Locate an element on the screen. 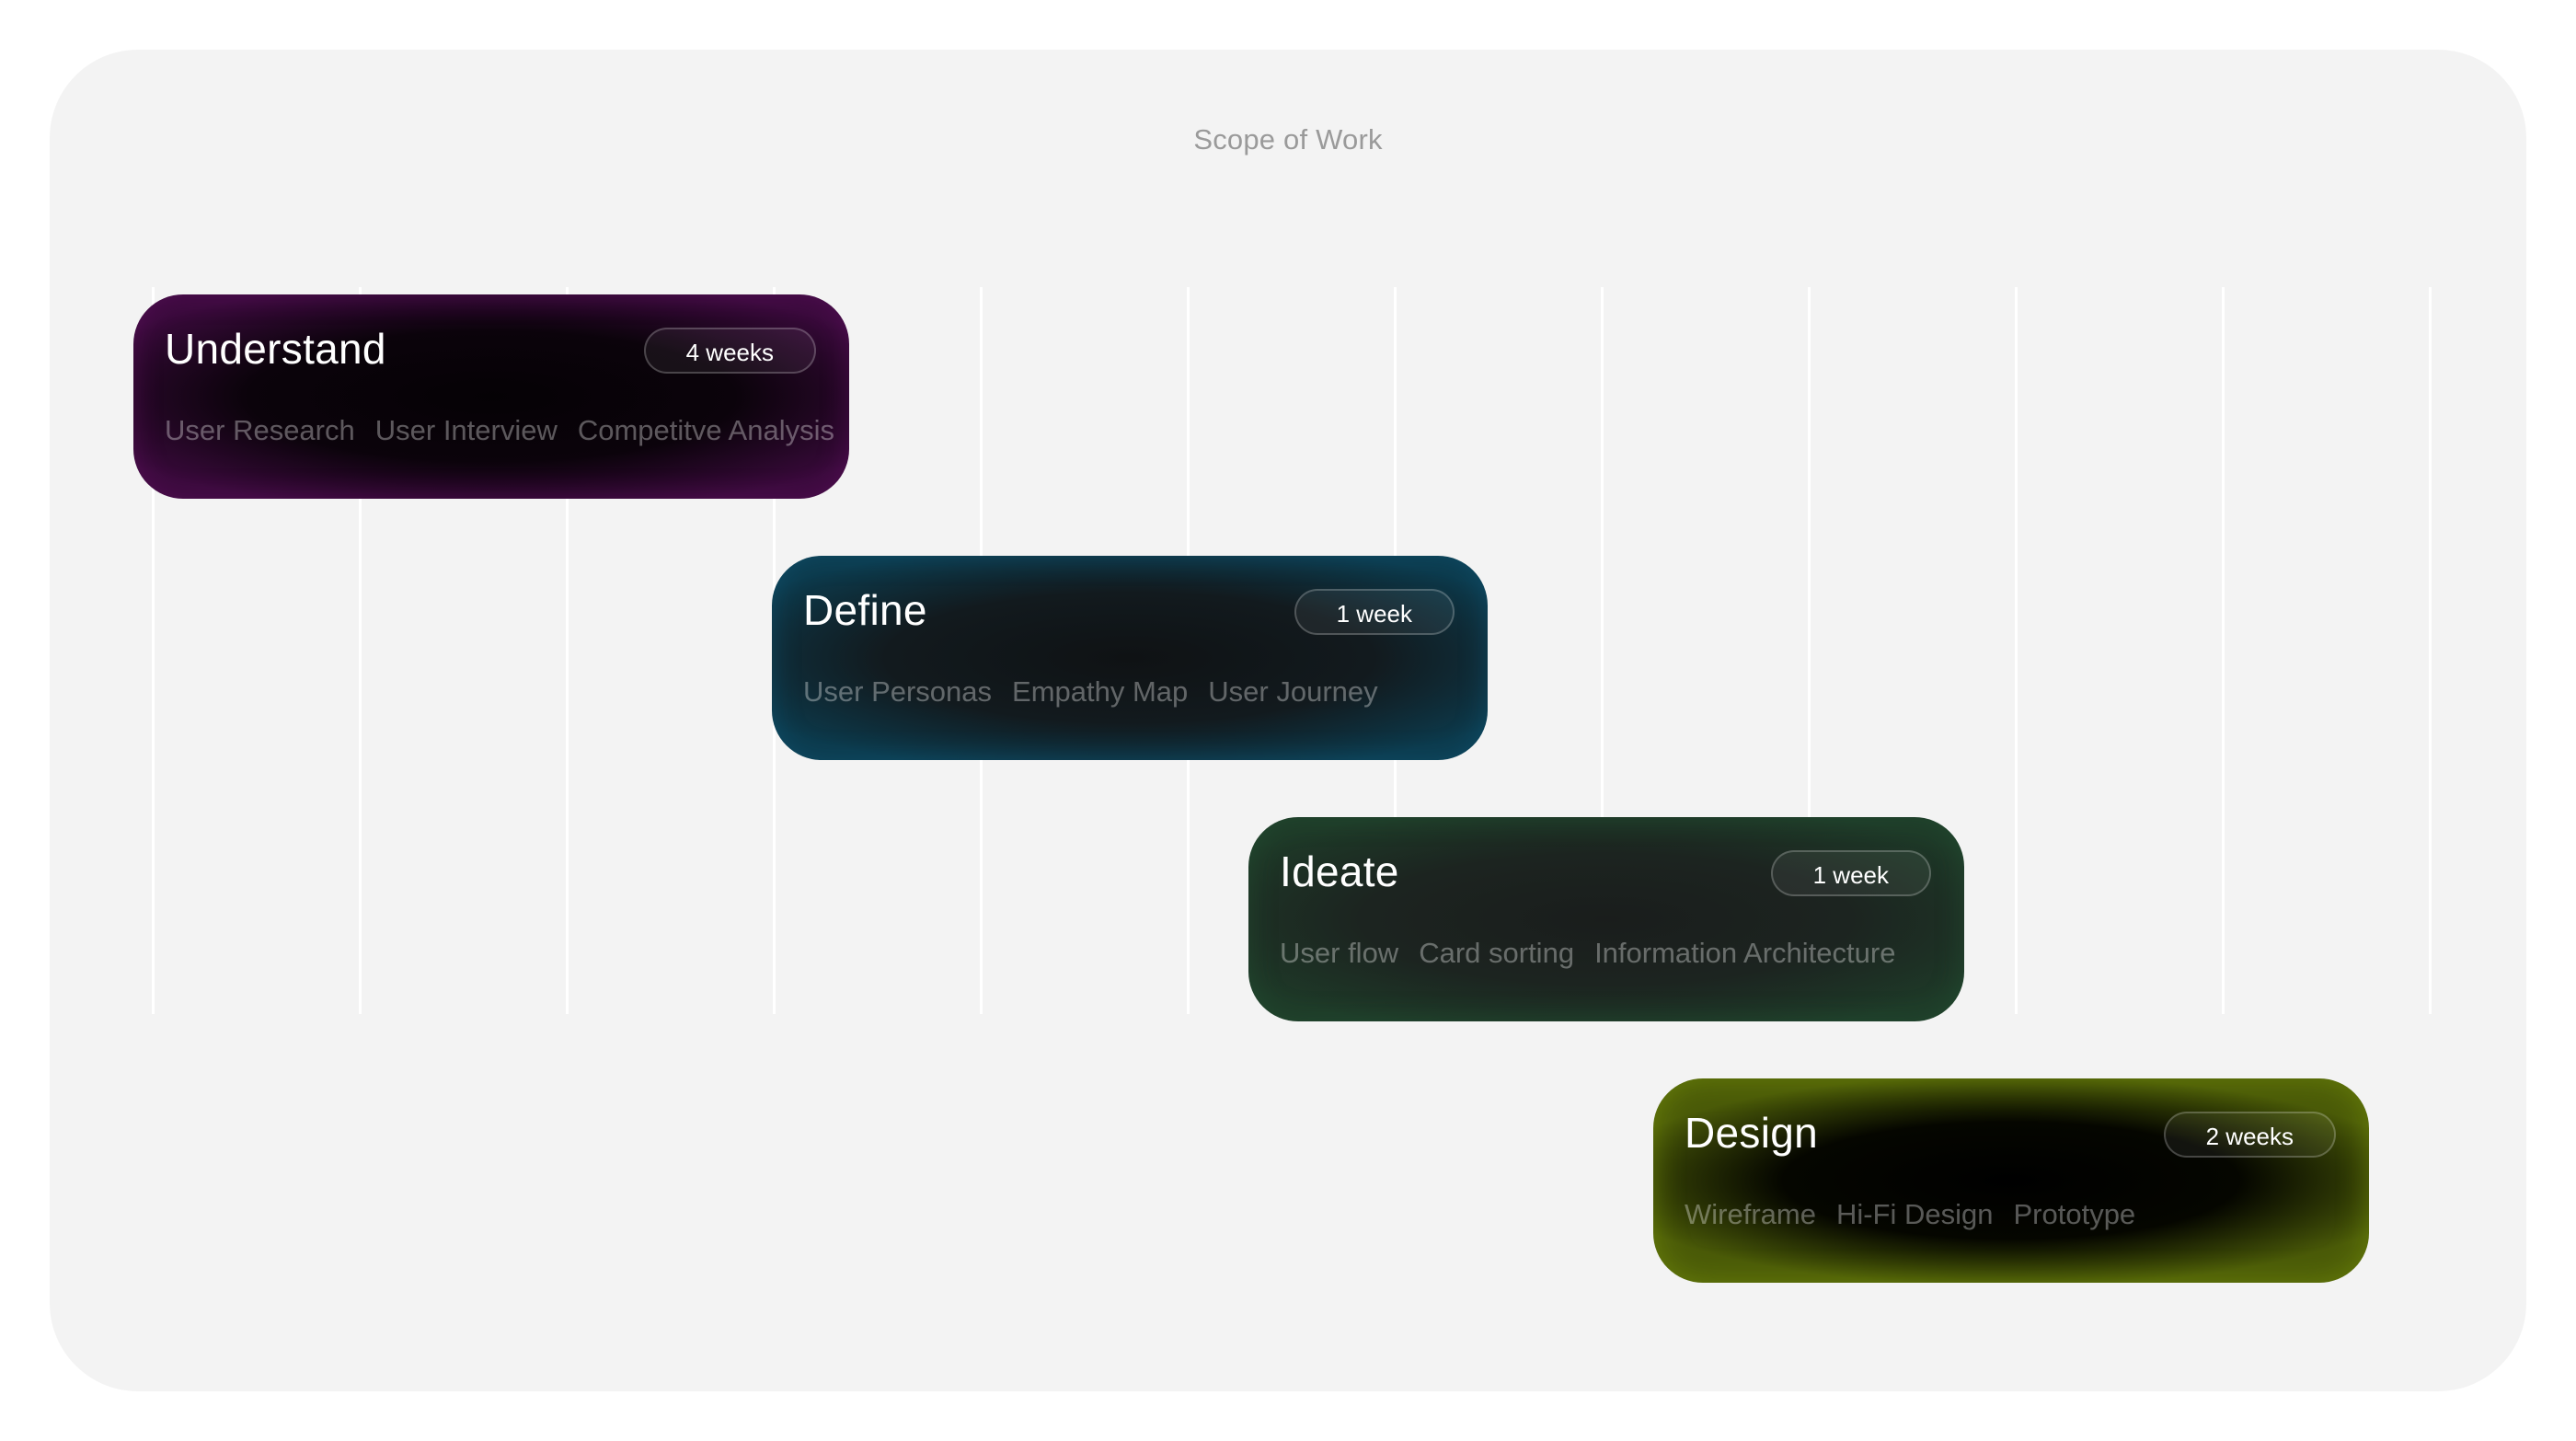 This screenshot has height=1441, width=2576. phase-tag: Wireframe is located at coordinates (1750, 1214).